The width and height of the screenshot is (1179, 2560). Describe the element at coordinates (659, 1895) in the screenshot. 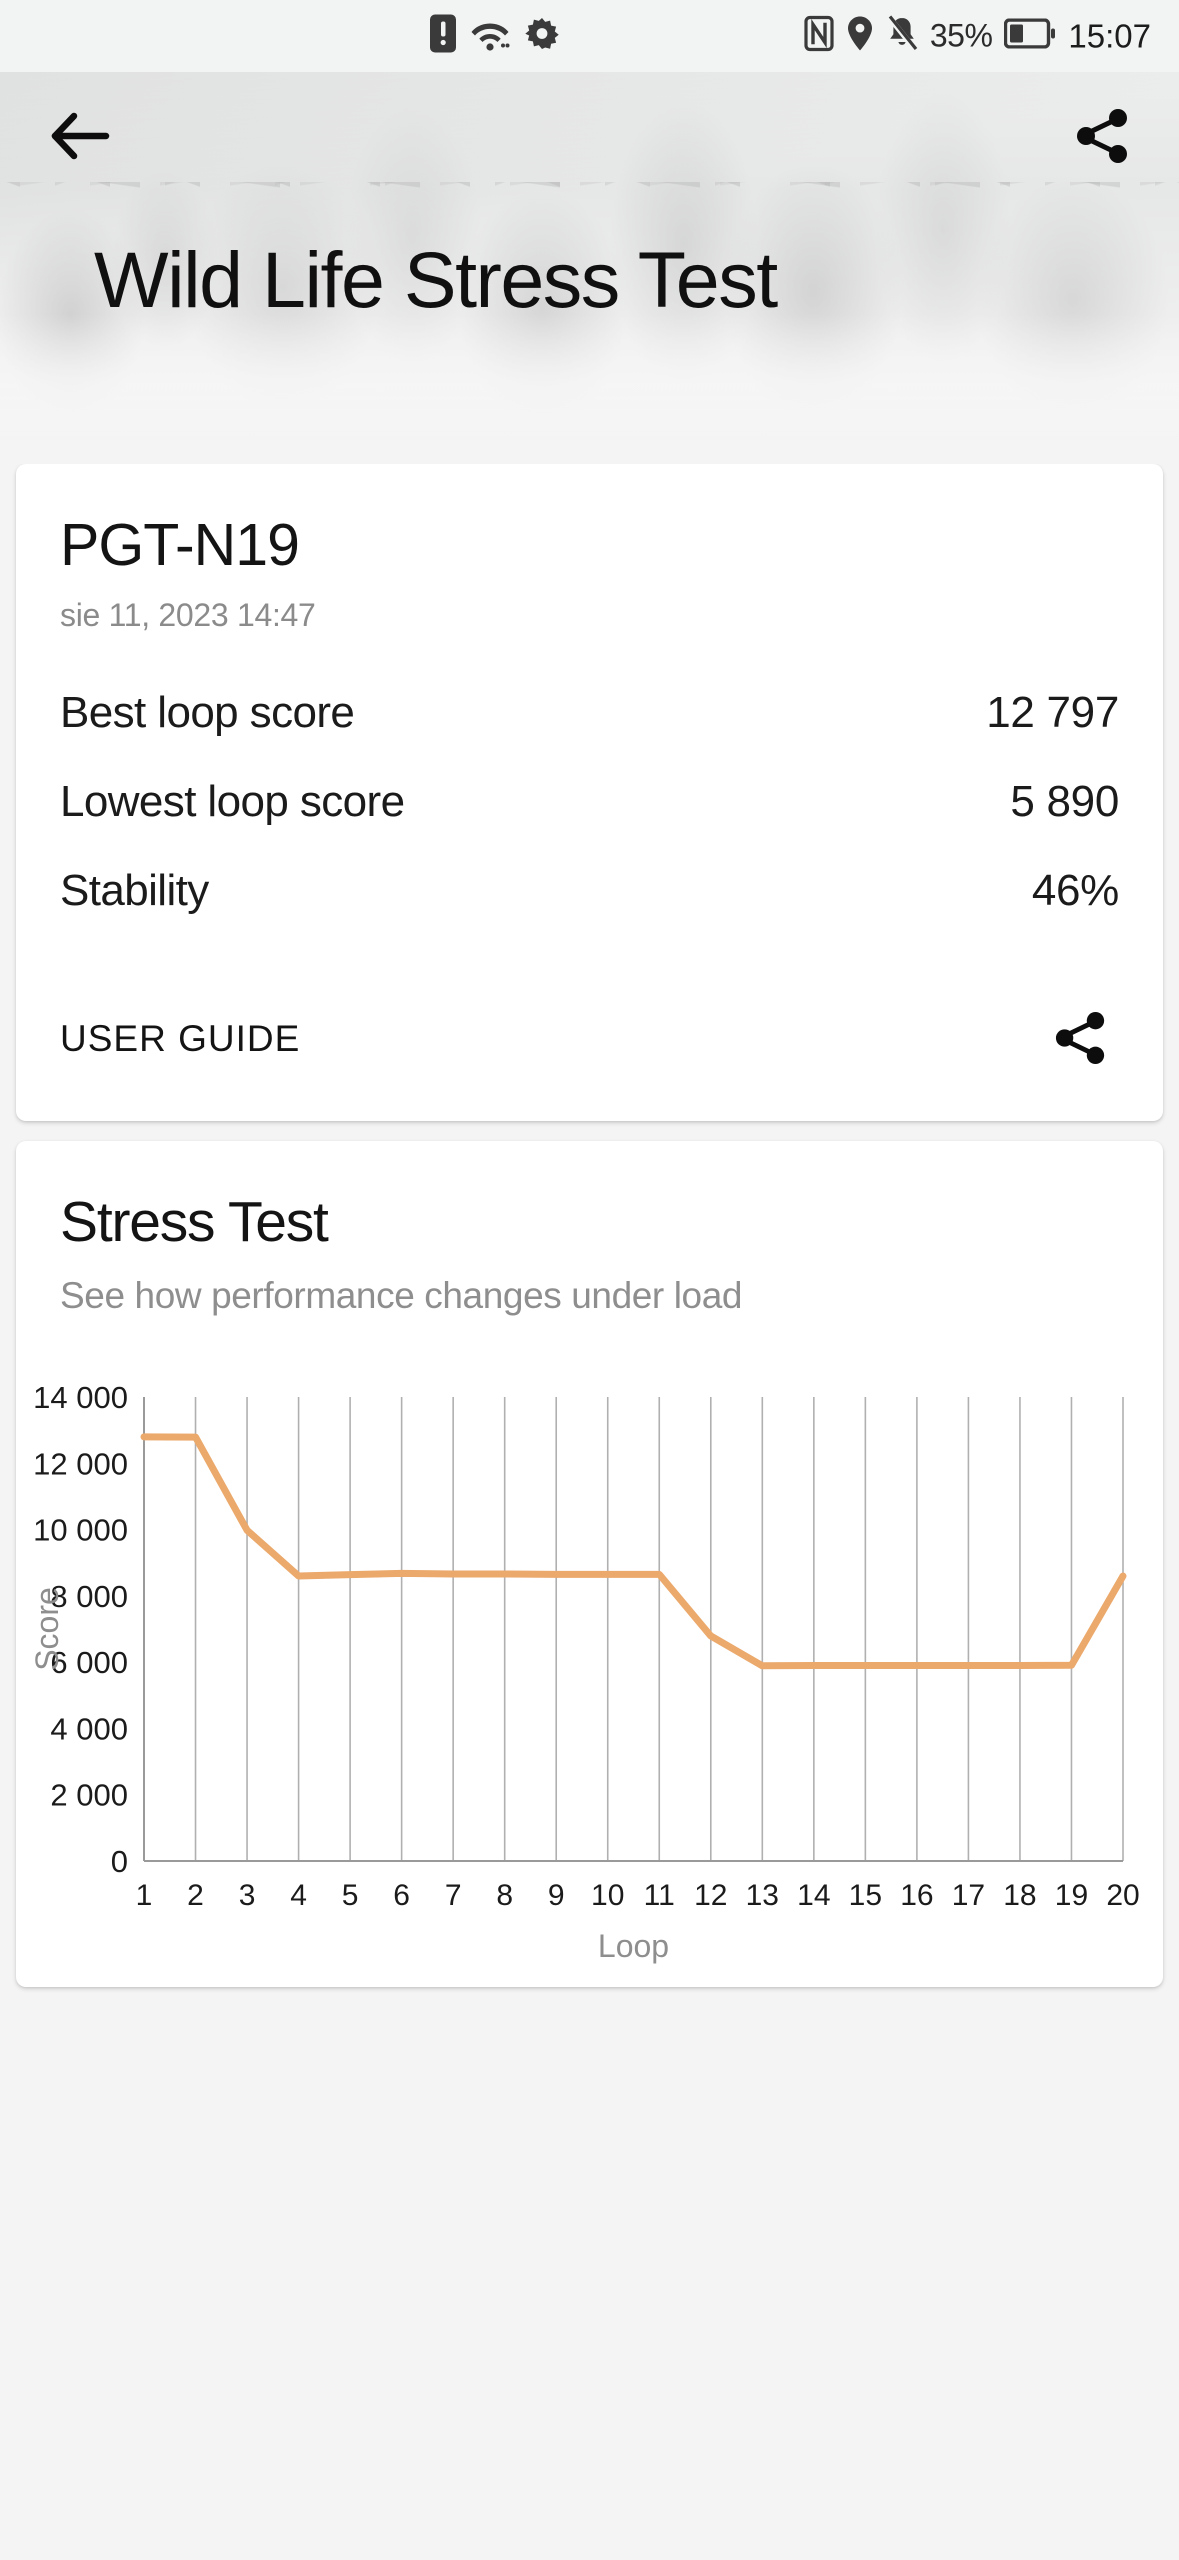

I see `chart-x-tick-label: 11` at that location.